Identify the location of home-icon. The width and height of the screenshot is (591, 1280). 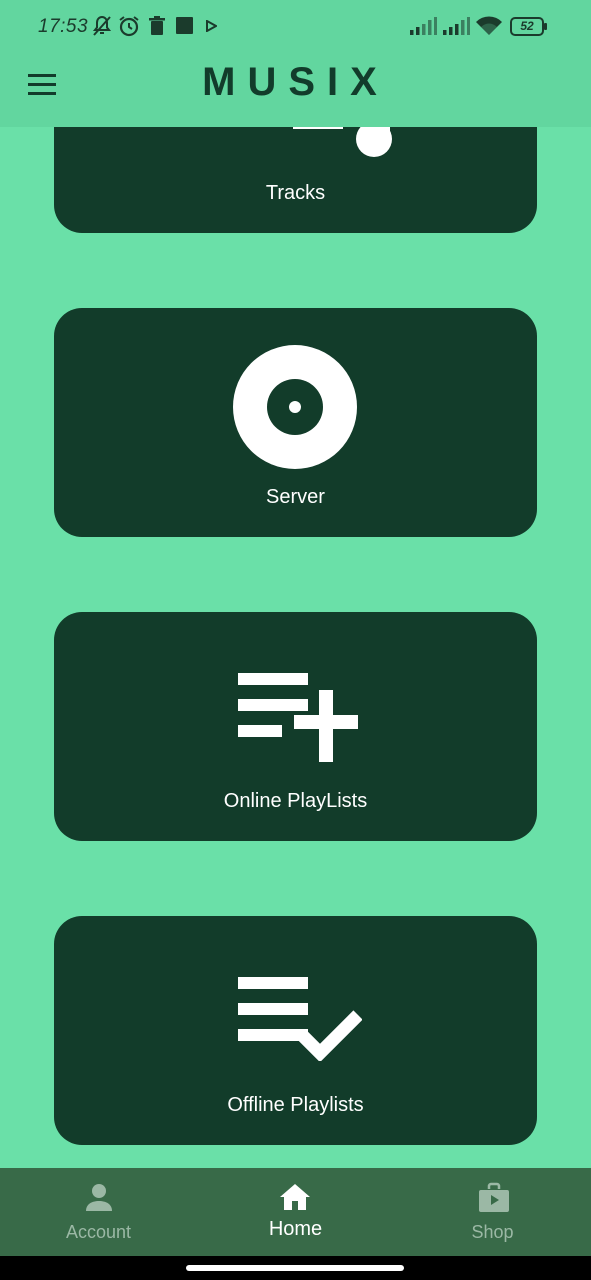
(295, 1197).